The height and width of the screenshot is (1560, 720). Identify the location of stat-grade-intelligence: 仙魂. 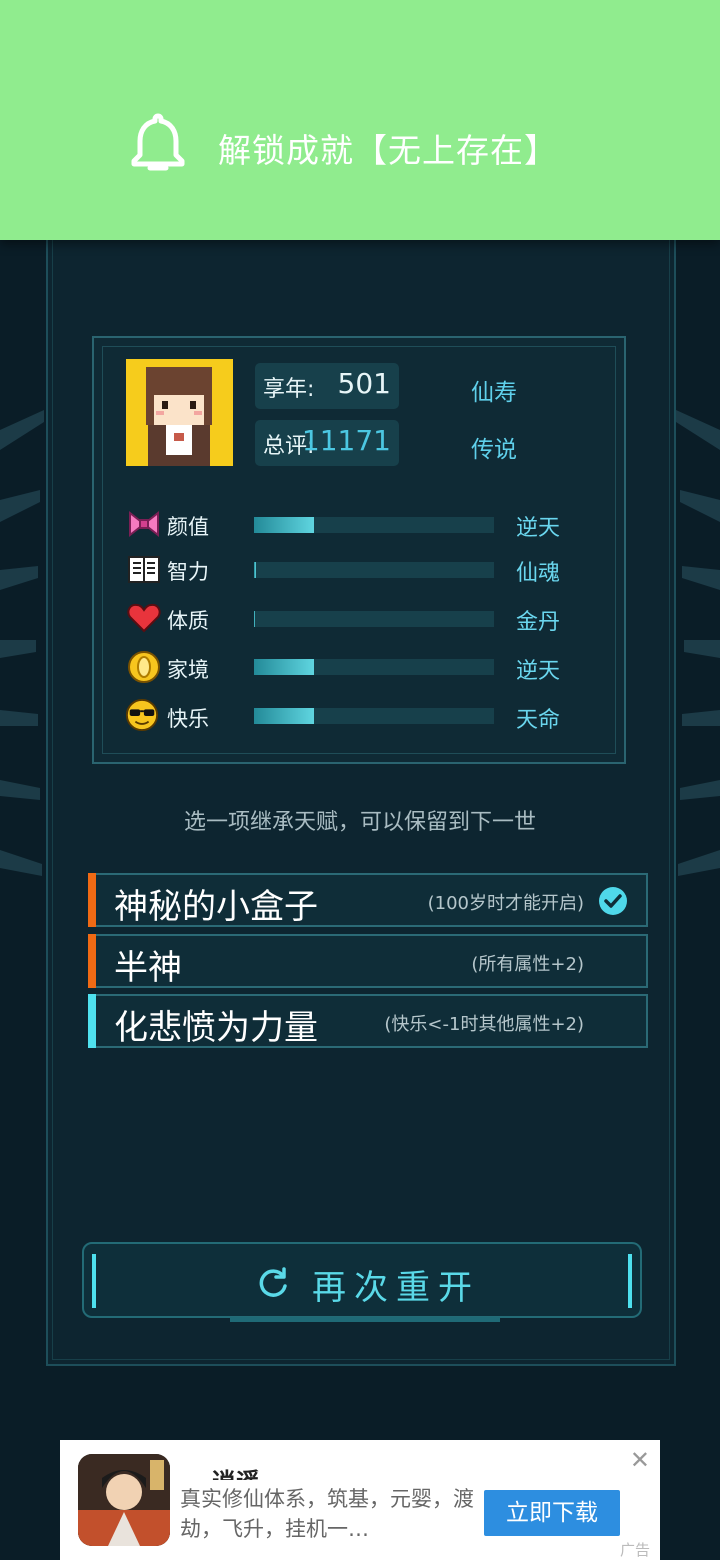
(538, 573).